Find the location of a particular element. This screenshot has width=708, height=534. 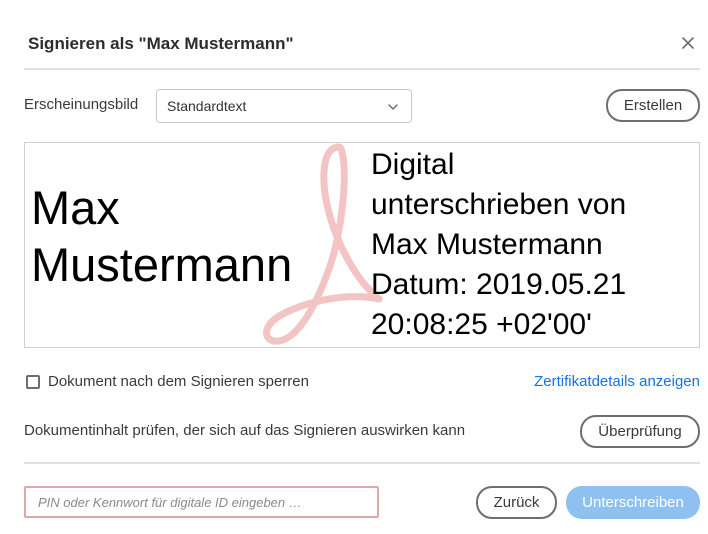

signature-name-line-2: Mustermann is located at coordinates (162, 264).